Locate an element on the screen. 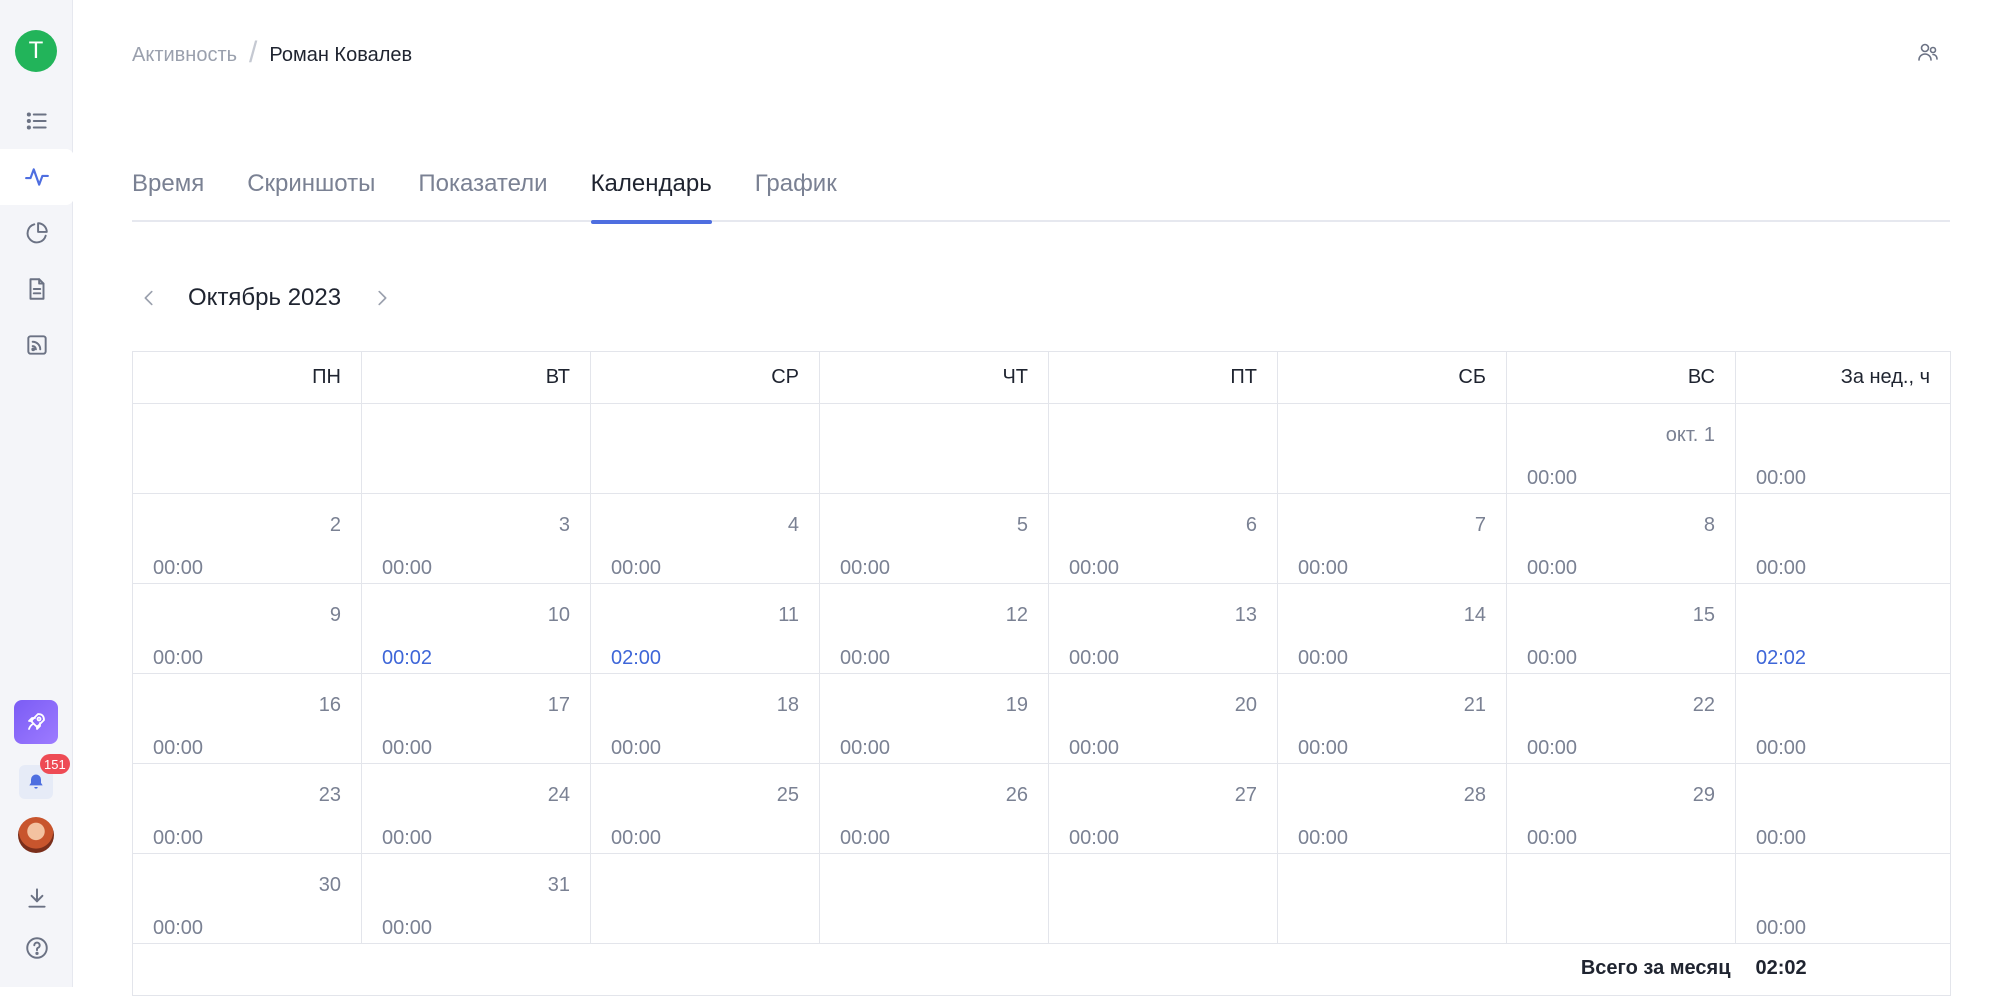 The height and width of the screenshot is (996, 2000). week-total-cell: 02:02 is located at coordinates (1843, 628).